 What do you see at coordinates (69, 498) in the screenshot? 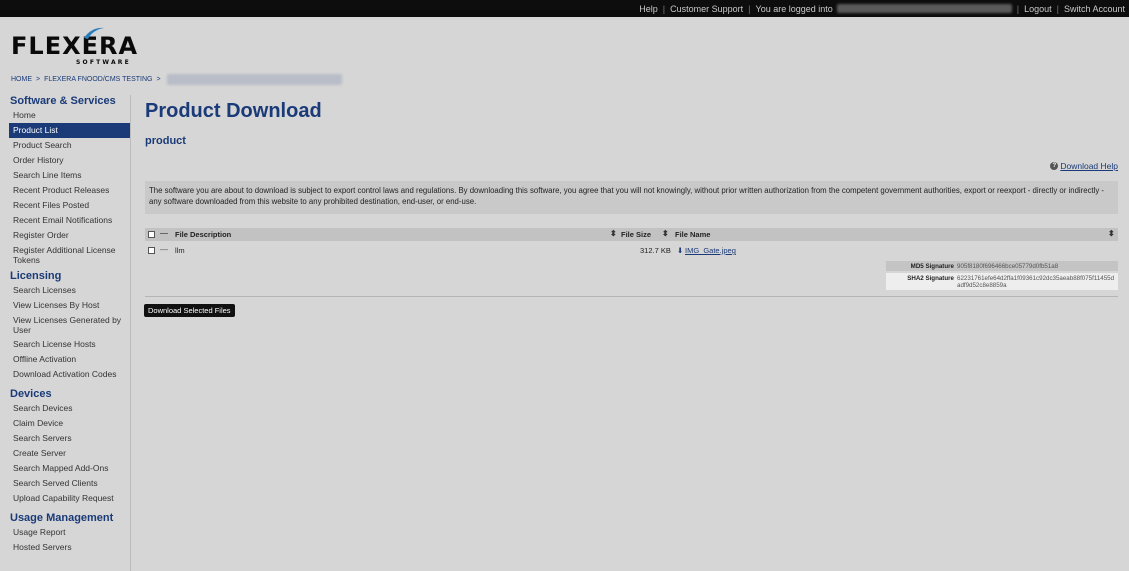
I see `sidebar-item-upload-capability-request: Upload Capability Request` at bounding box center [69, 498].